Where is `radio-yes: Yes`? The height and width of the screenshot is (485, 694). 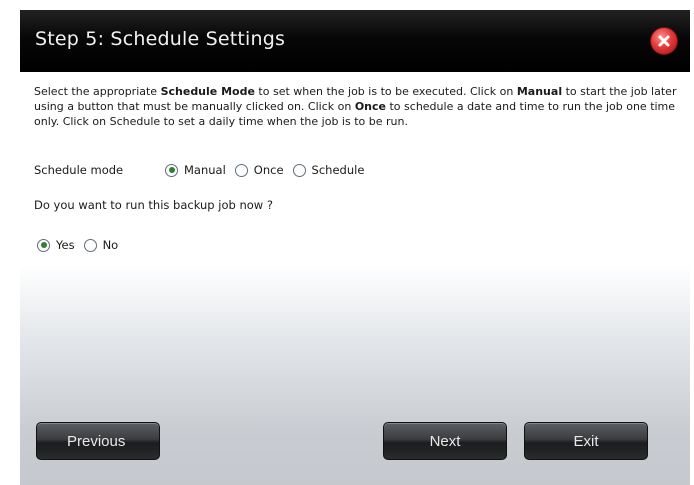 radio-yes: Yes is located at coordinates (56, 245).